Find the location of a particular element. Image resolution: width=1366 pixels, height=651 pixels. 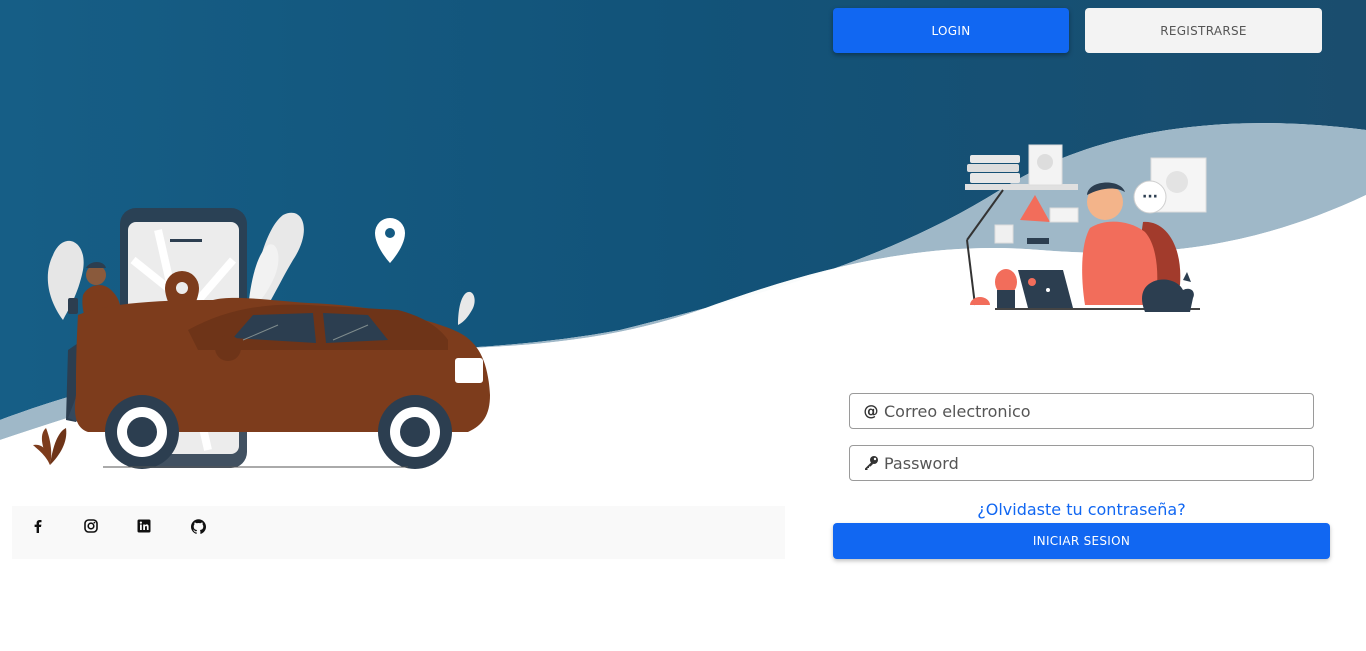

instagram-icon is located at coordinates (91, 526).